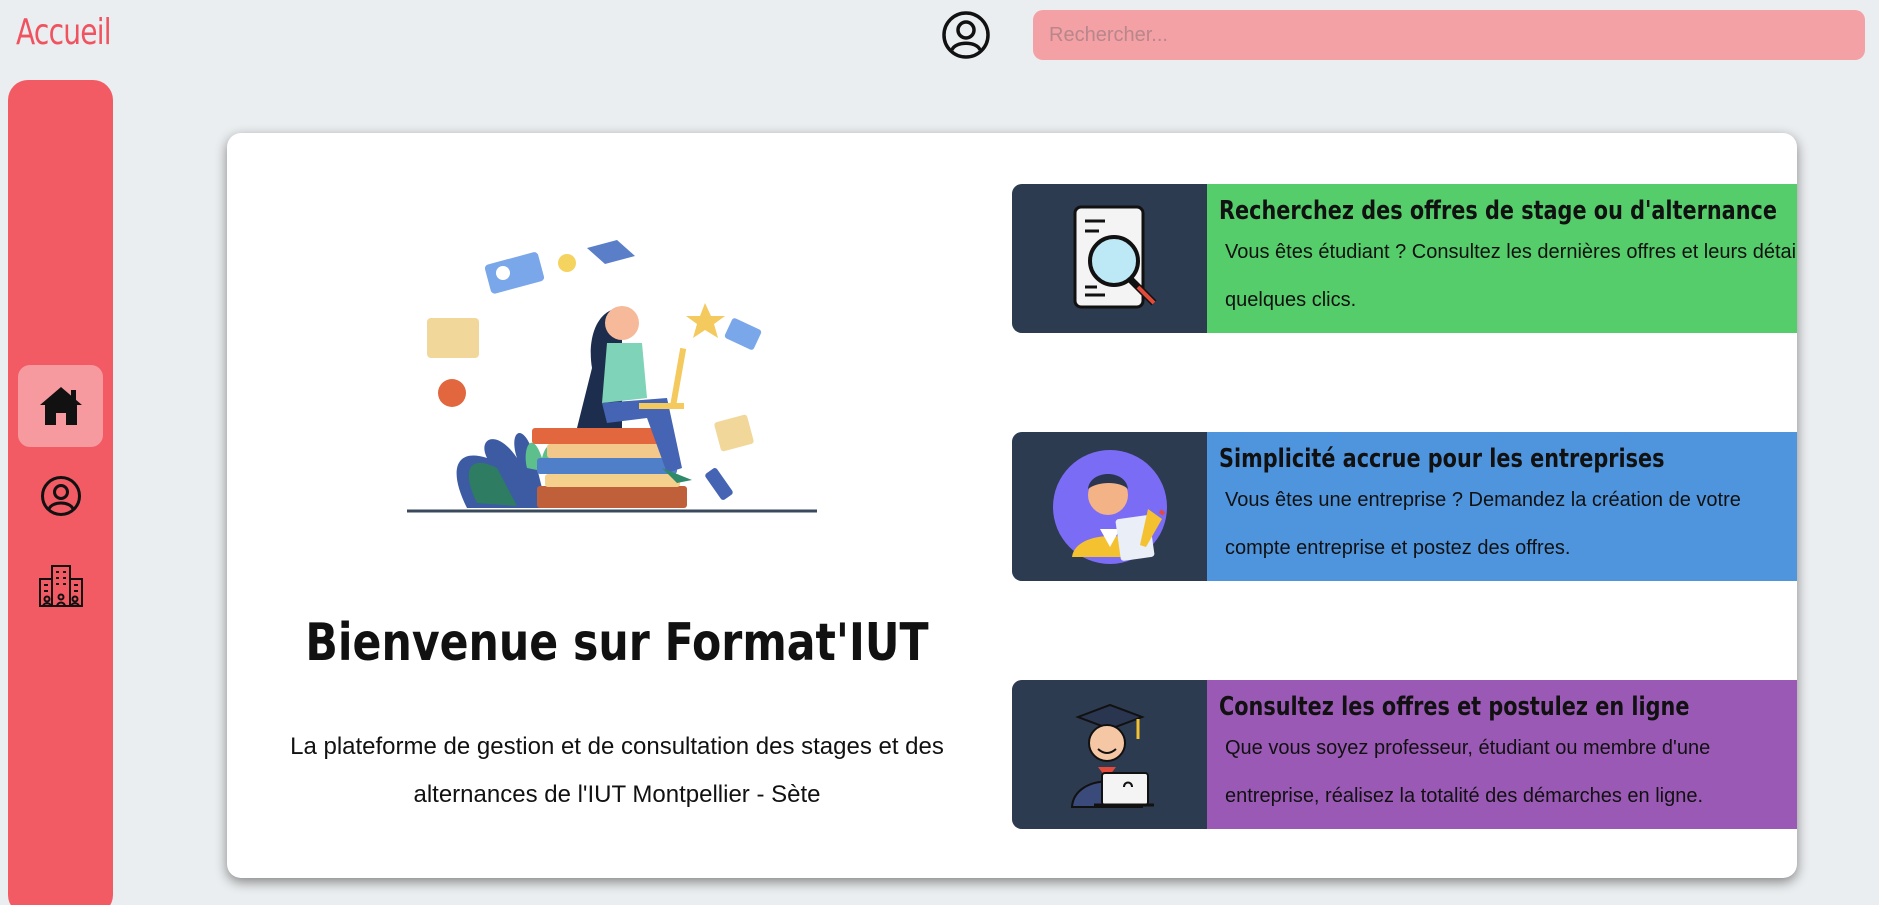 The width and height of the screenshot is (1879, 905). I want to click on sidebar, so click(60, 492).